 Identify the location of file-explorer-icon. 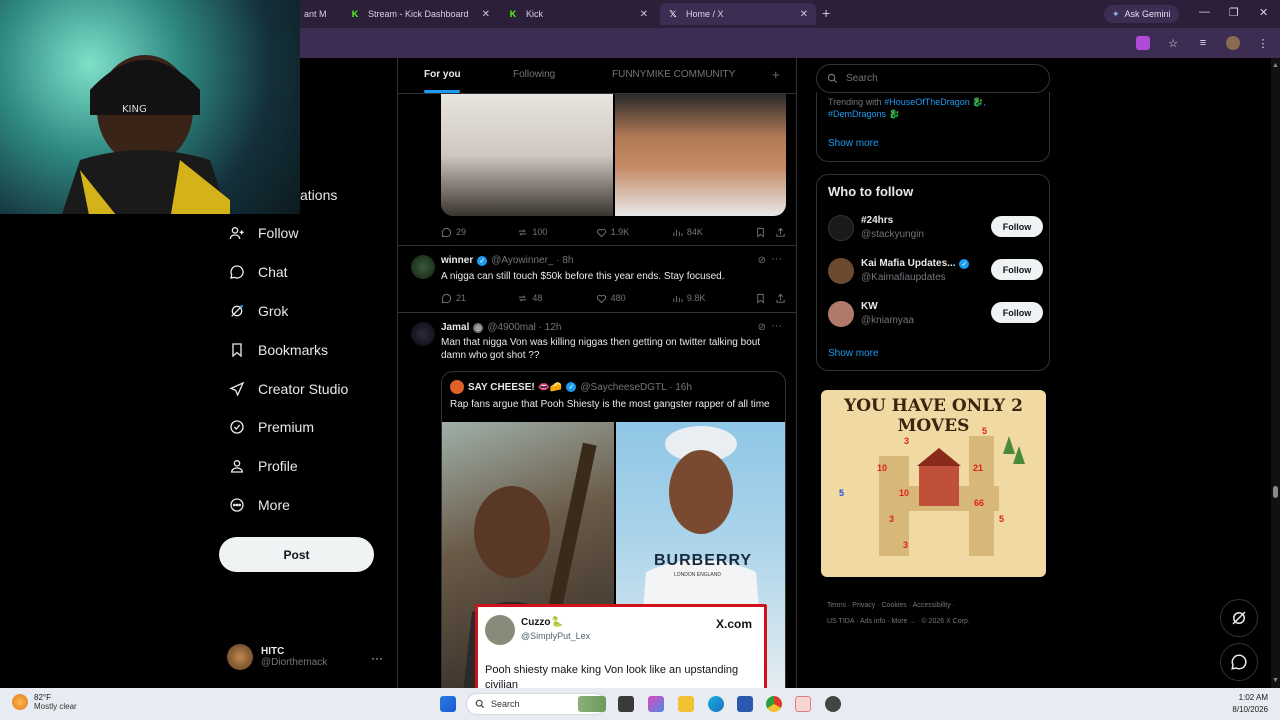
(686, 704).